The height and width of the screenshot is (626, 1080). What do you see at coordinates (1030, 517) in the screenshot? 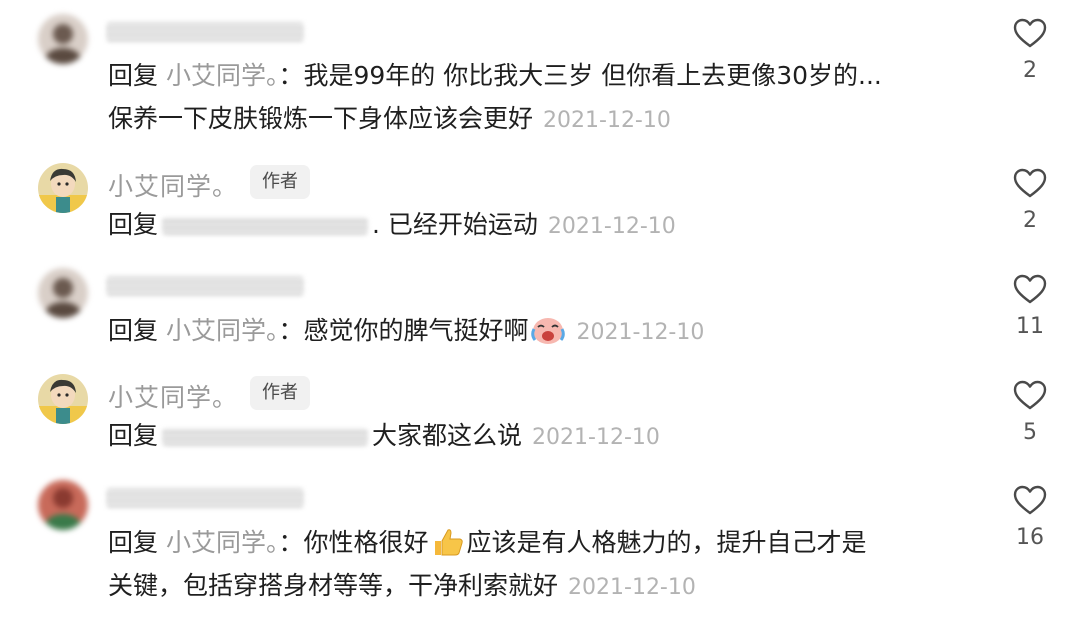
I see `like-button: 16` at bounding box center [1030, 517].